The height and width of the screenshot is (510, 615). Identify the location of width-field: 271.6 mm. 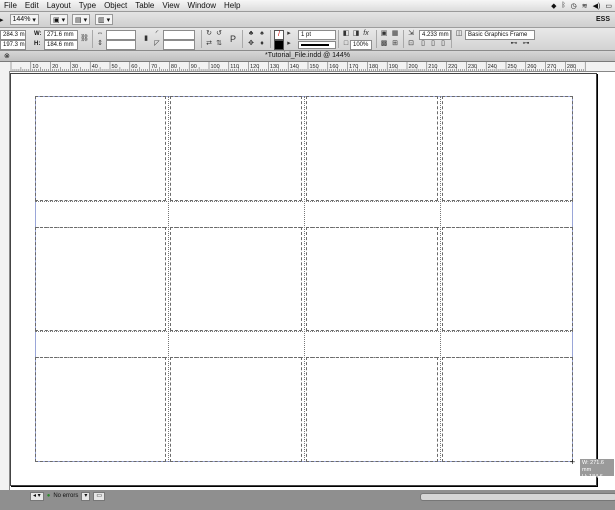
(61, 35).